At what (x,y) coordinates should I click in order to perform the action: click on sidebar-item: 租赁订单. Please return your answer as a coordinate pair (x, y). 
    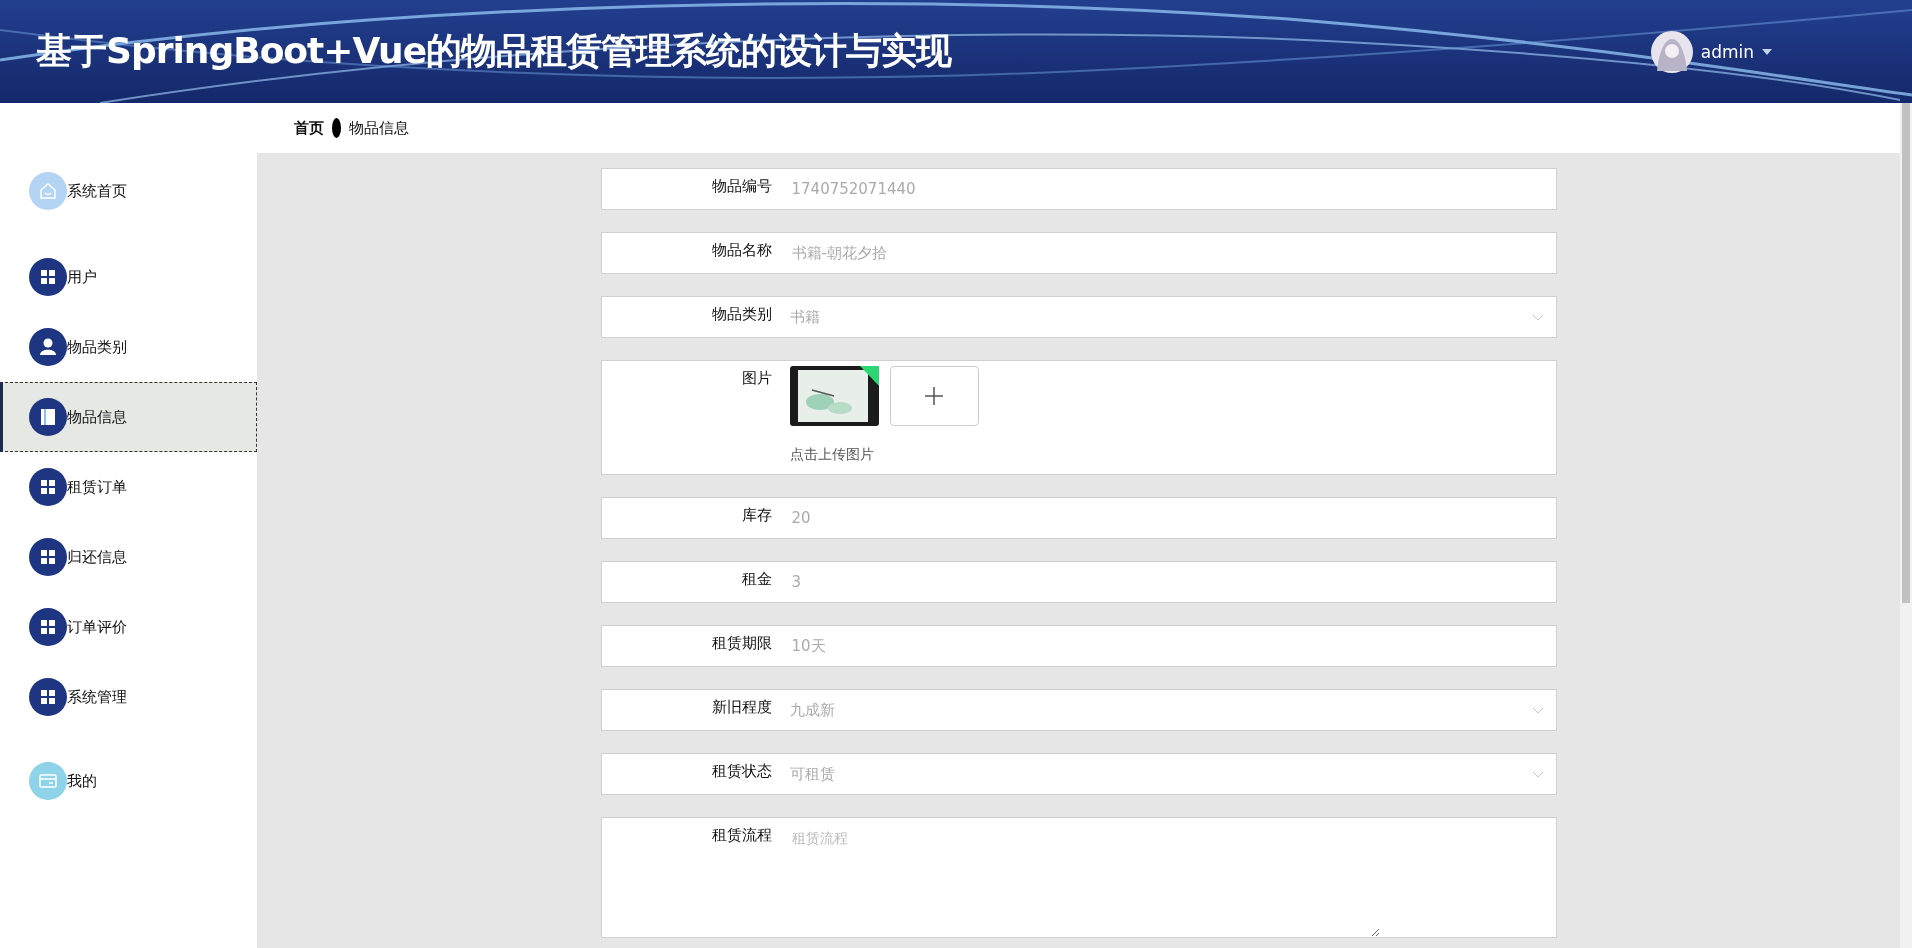
    Looking at the image, I should click on (128, 487).